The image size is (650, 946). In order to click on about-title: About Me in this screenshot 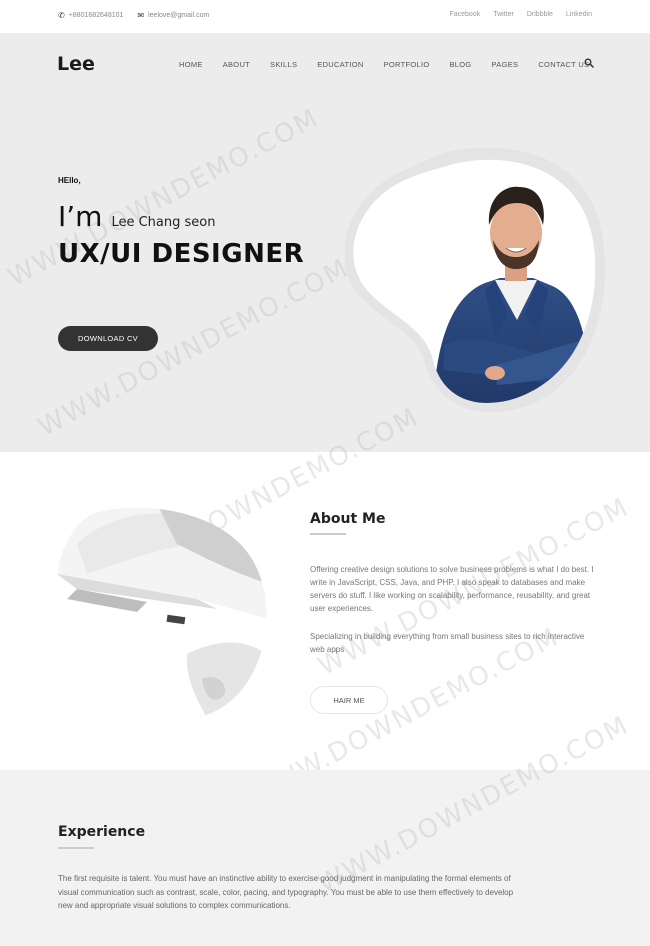, I will do `click(348, 519)`.